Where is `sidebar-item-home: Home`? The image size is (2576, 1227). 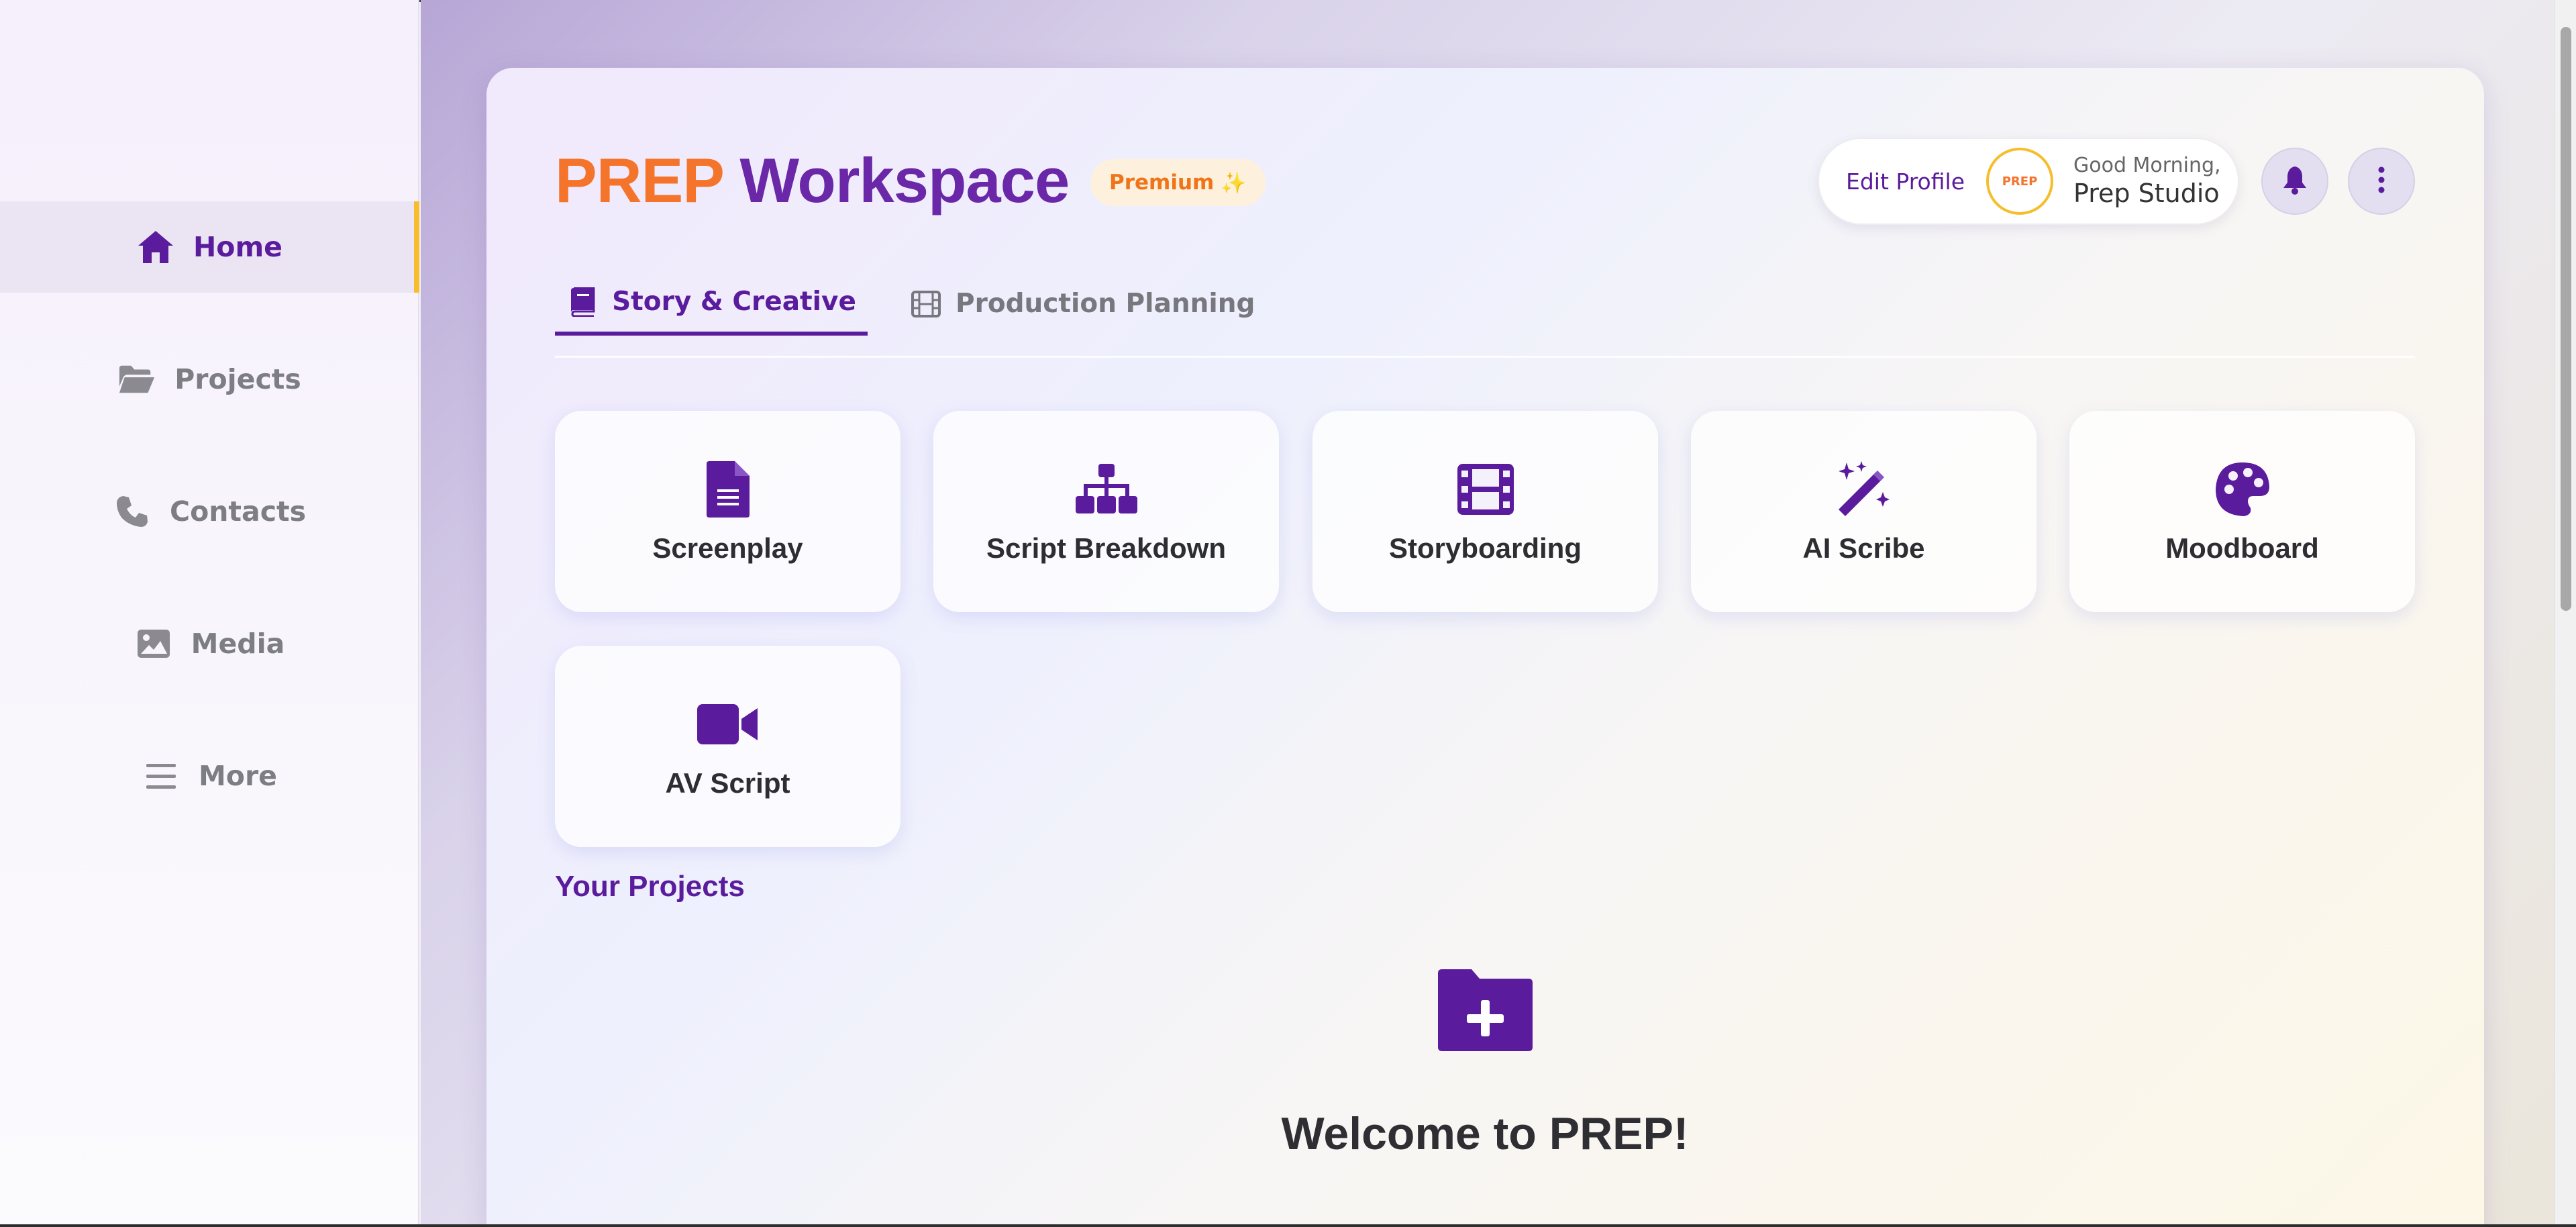
sidebar-item-home: Home is located at coordinates (209, 247).